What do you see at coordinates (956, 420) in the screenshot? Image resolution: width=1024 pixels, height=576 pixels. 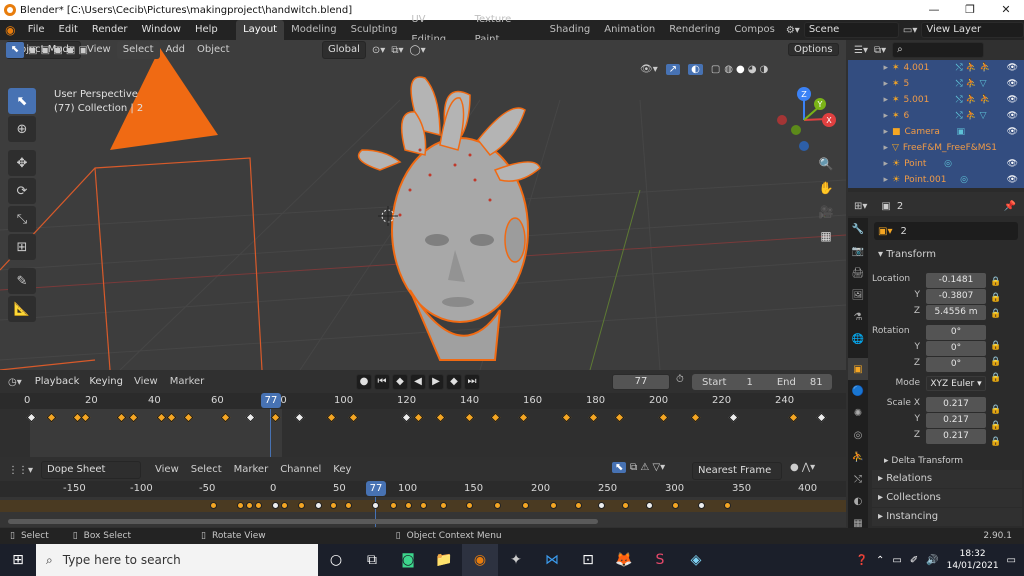 I see `scale-y-field: 0.217` at bounding box center [956, 420].